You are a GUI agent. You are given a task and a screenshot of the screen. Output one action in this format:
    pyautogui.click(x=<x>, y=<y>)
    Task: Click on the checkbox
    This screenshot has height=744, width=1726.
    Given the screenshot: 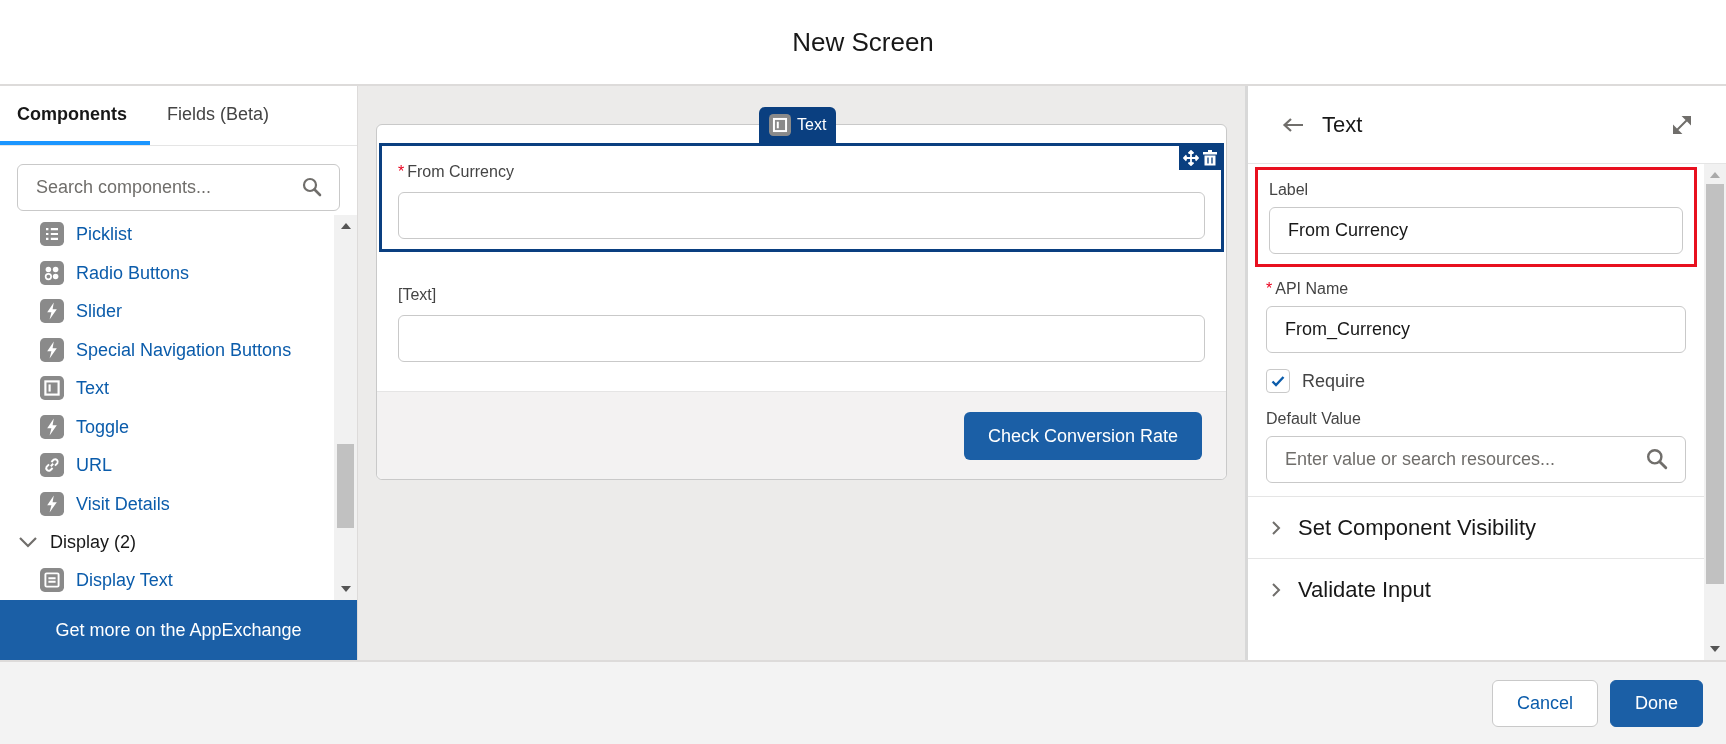 What is the action you would take?
    pyautogui.click(x=1278, y=381)
    